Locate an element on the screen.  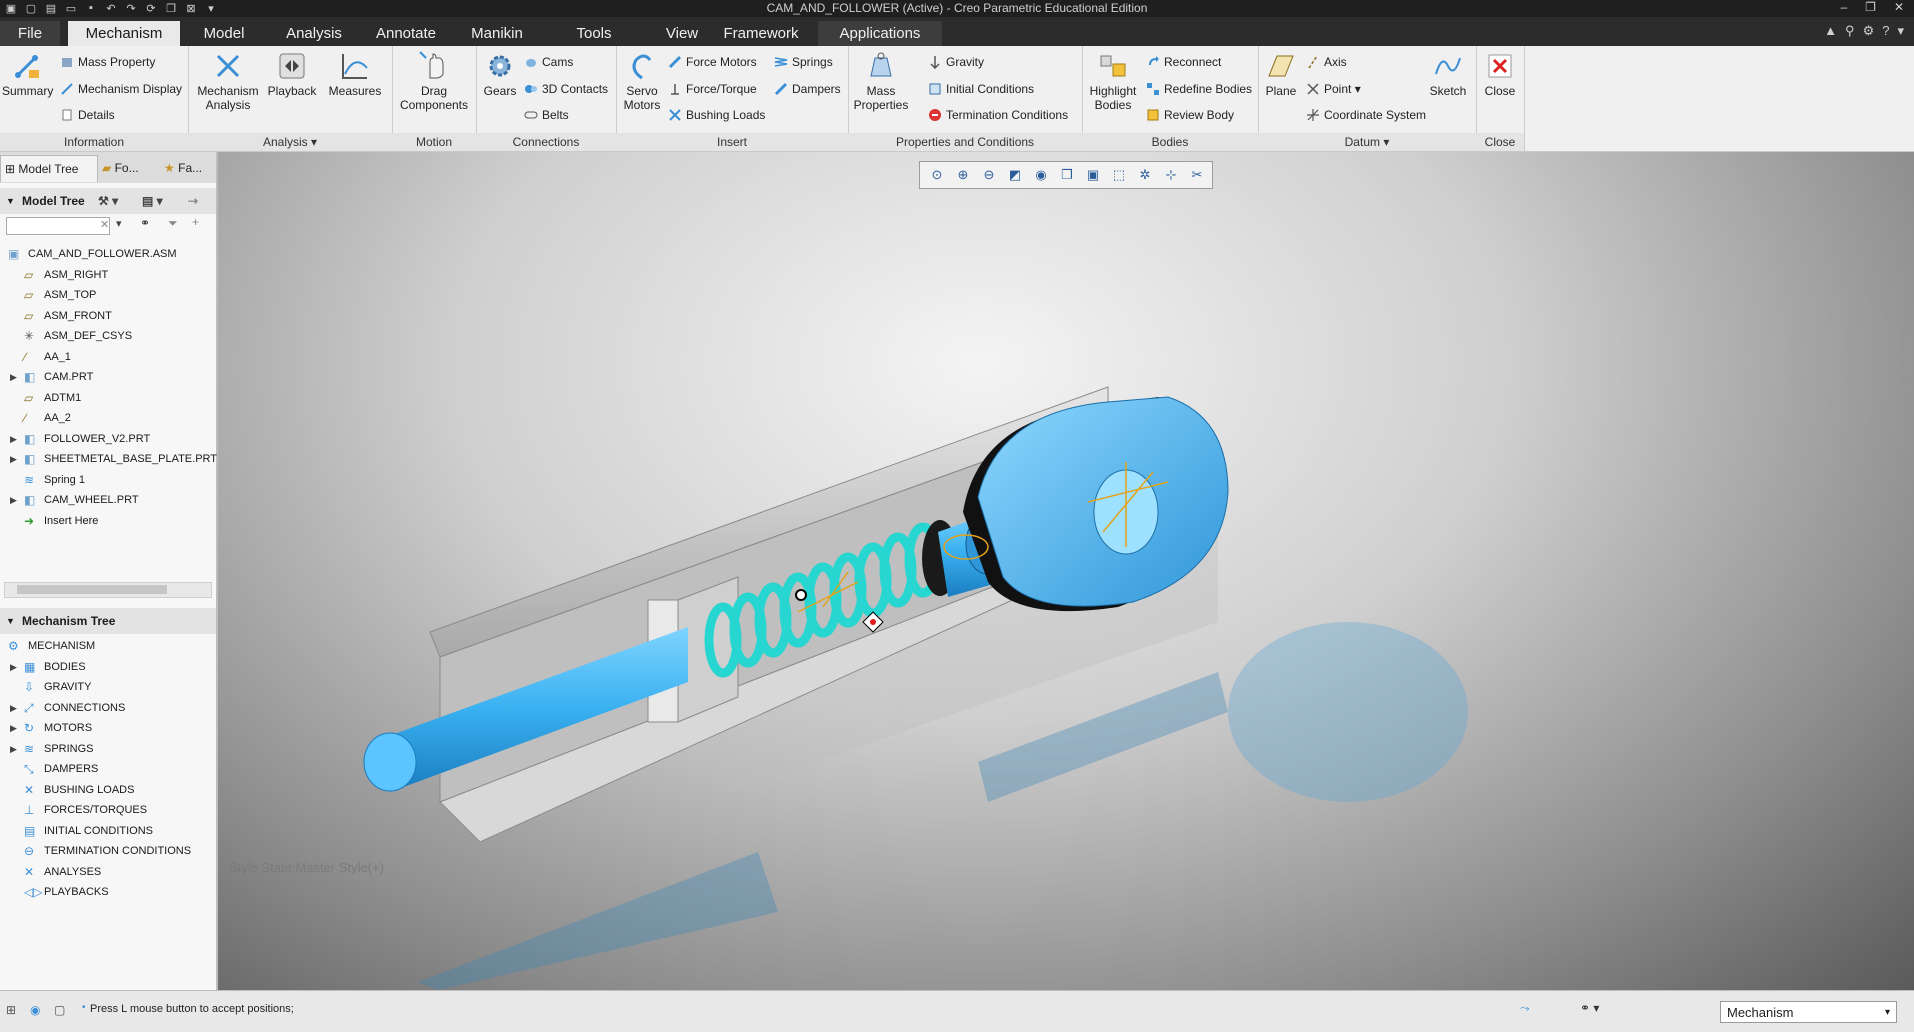
fullscreen-icon: ▢ is located at coordinates (59, 1010).